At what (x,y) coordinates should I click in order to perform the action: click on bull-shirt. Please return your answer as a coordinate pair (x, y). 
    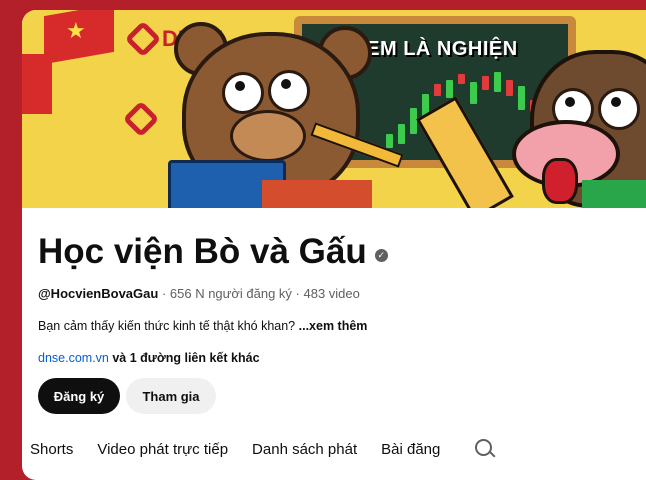
    Looking at the image, I should click on (614, 194).